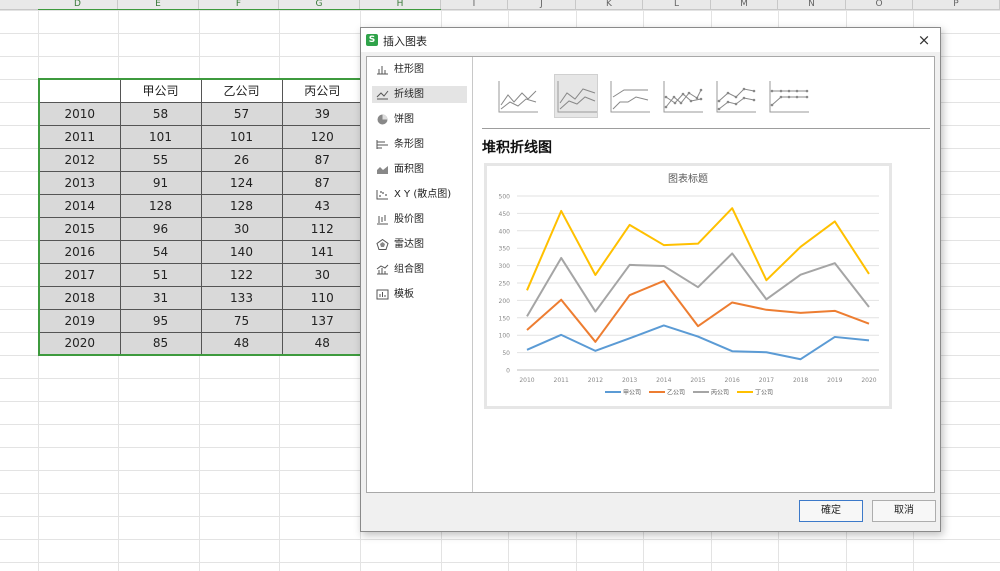 The image size is (1000, 571). What do you see at coordinates (160, 251) in the screenshot?
I see `table-cell: 54` at bounding box center [160, 251].